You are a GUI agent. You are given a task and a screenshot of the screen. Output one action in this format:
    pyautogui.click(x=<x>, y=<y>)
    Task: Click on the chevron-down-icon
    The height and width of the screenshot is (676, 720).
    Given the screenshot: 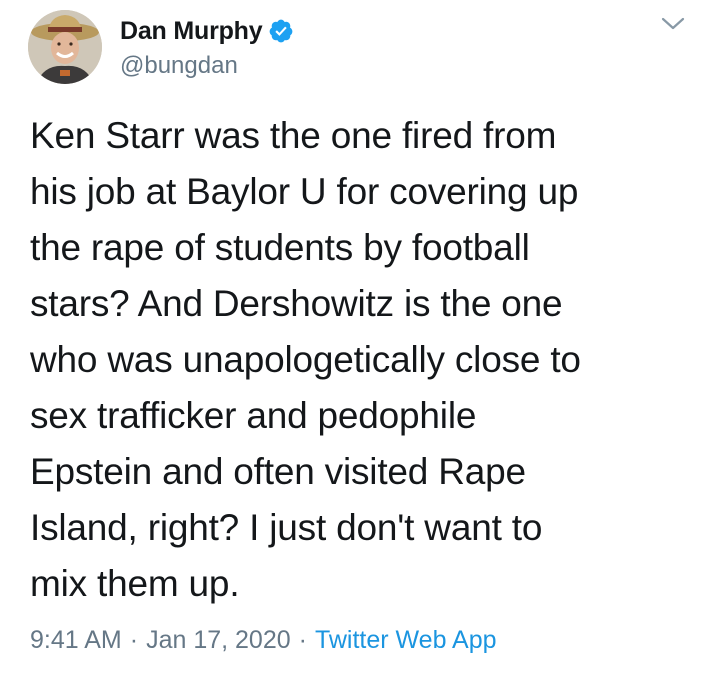 What is the action you would take?
    pyautogui.click(x=673, y=24)
    